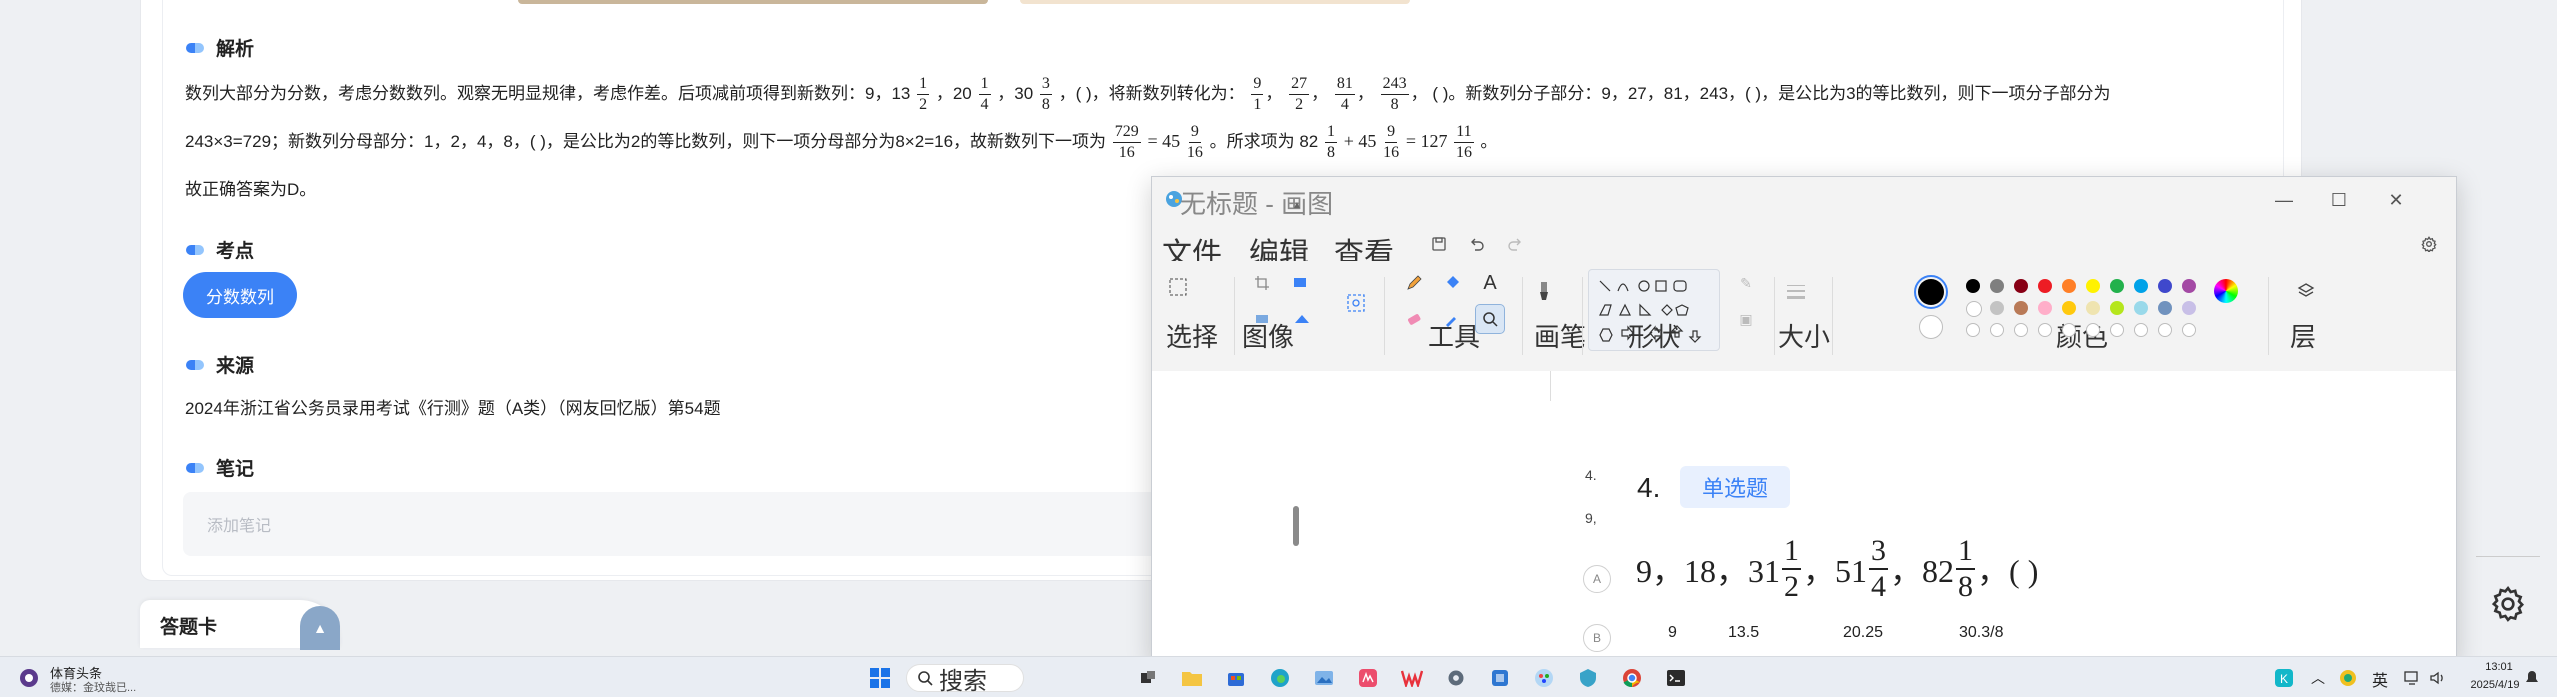 This screenshot has width=2557, height=697. Describe the element at coordinates (2339, 200) in the screenshot. I see `maximize-button: ☐` at that location.